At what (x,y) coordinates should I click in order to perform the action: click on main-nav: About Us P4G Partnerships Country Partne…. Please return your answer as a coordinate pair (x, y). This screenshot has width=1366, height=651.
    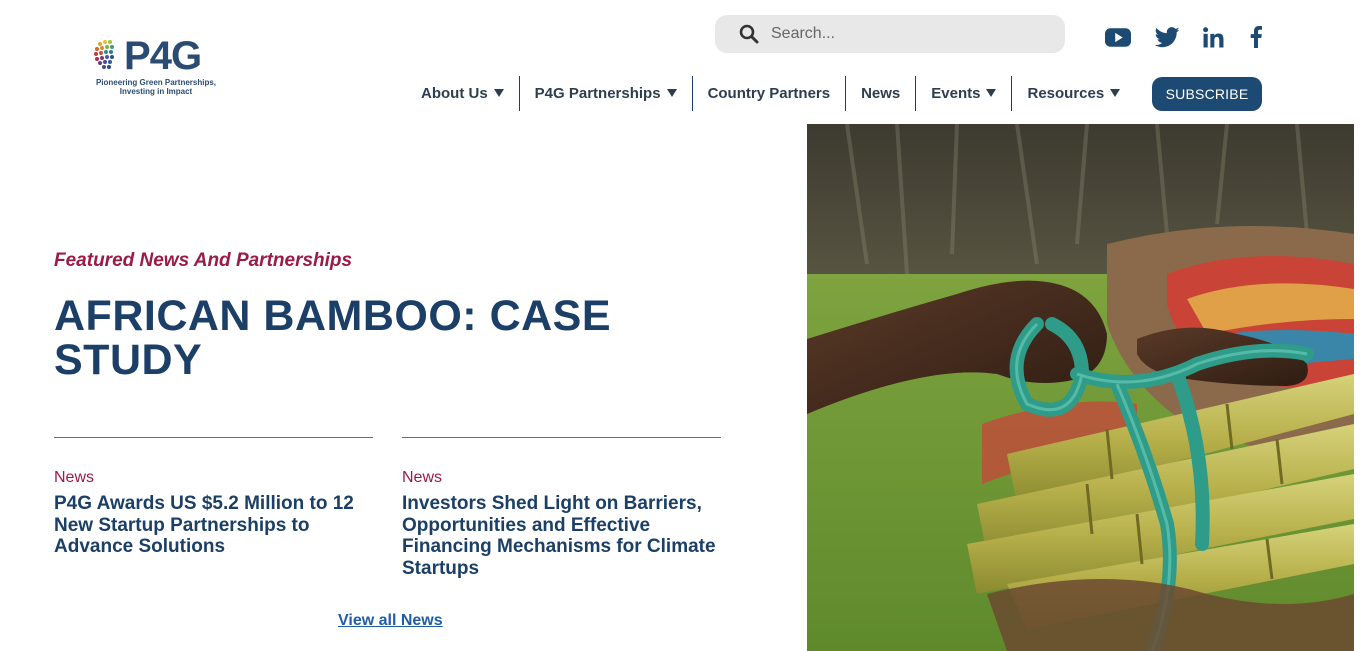
    Looking at the image, I should click on (770, 93).